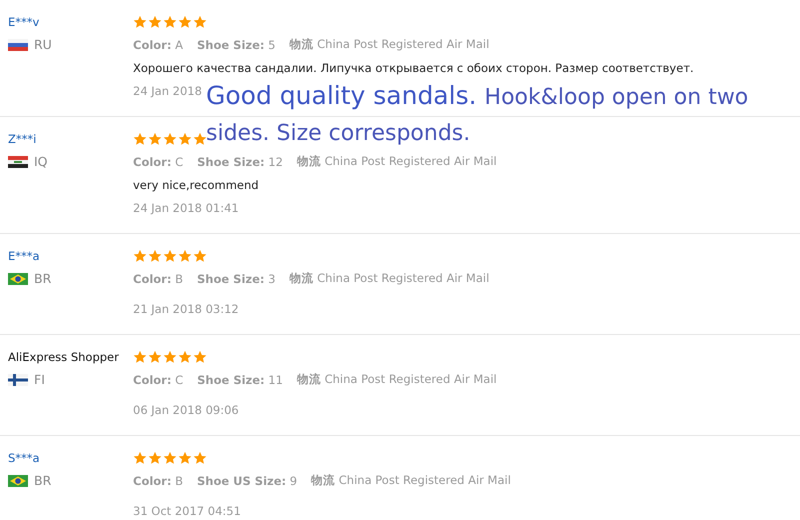 The height and width of the screenshot is (520, 800). What do you see at coordinates (41, 161) in the screenshot?
I see `country-code: IQ` at bounding box center [41, 161].